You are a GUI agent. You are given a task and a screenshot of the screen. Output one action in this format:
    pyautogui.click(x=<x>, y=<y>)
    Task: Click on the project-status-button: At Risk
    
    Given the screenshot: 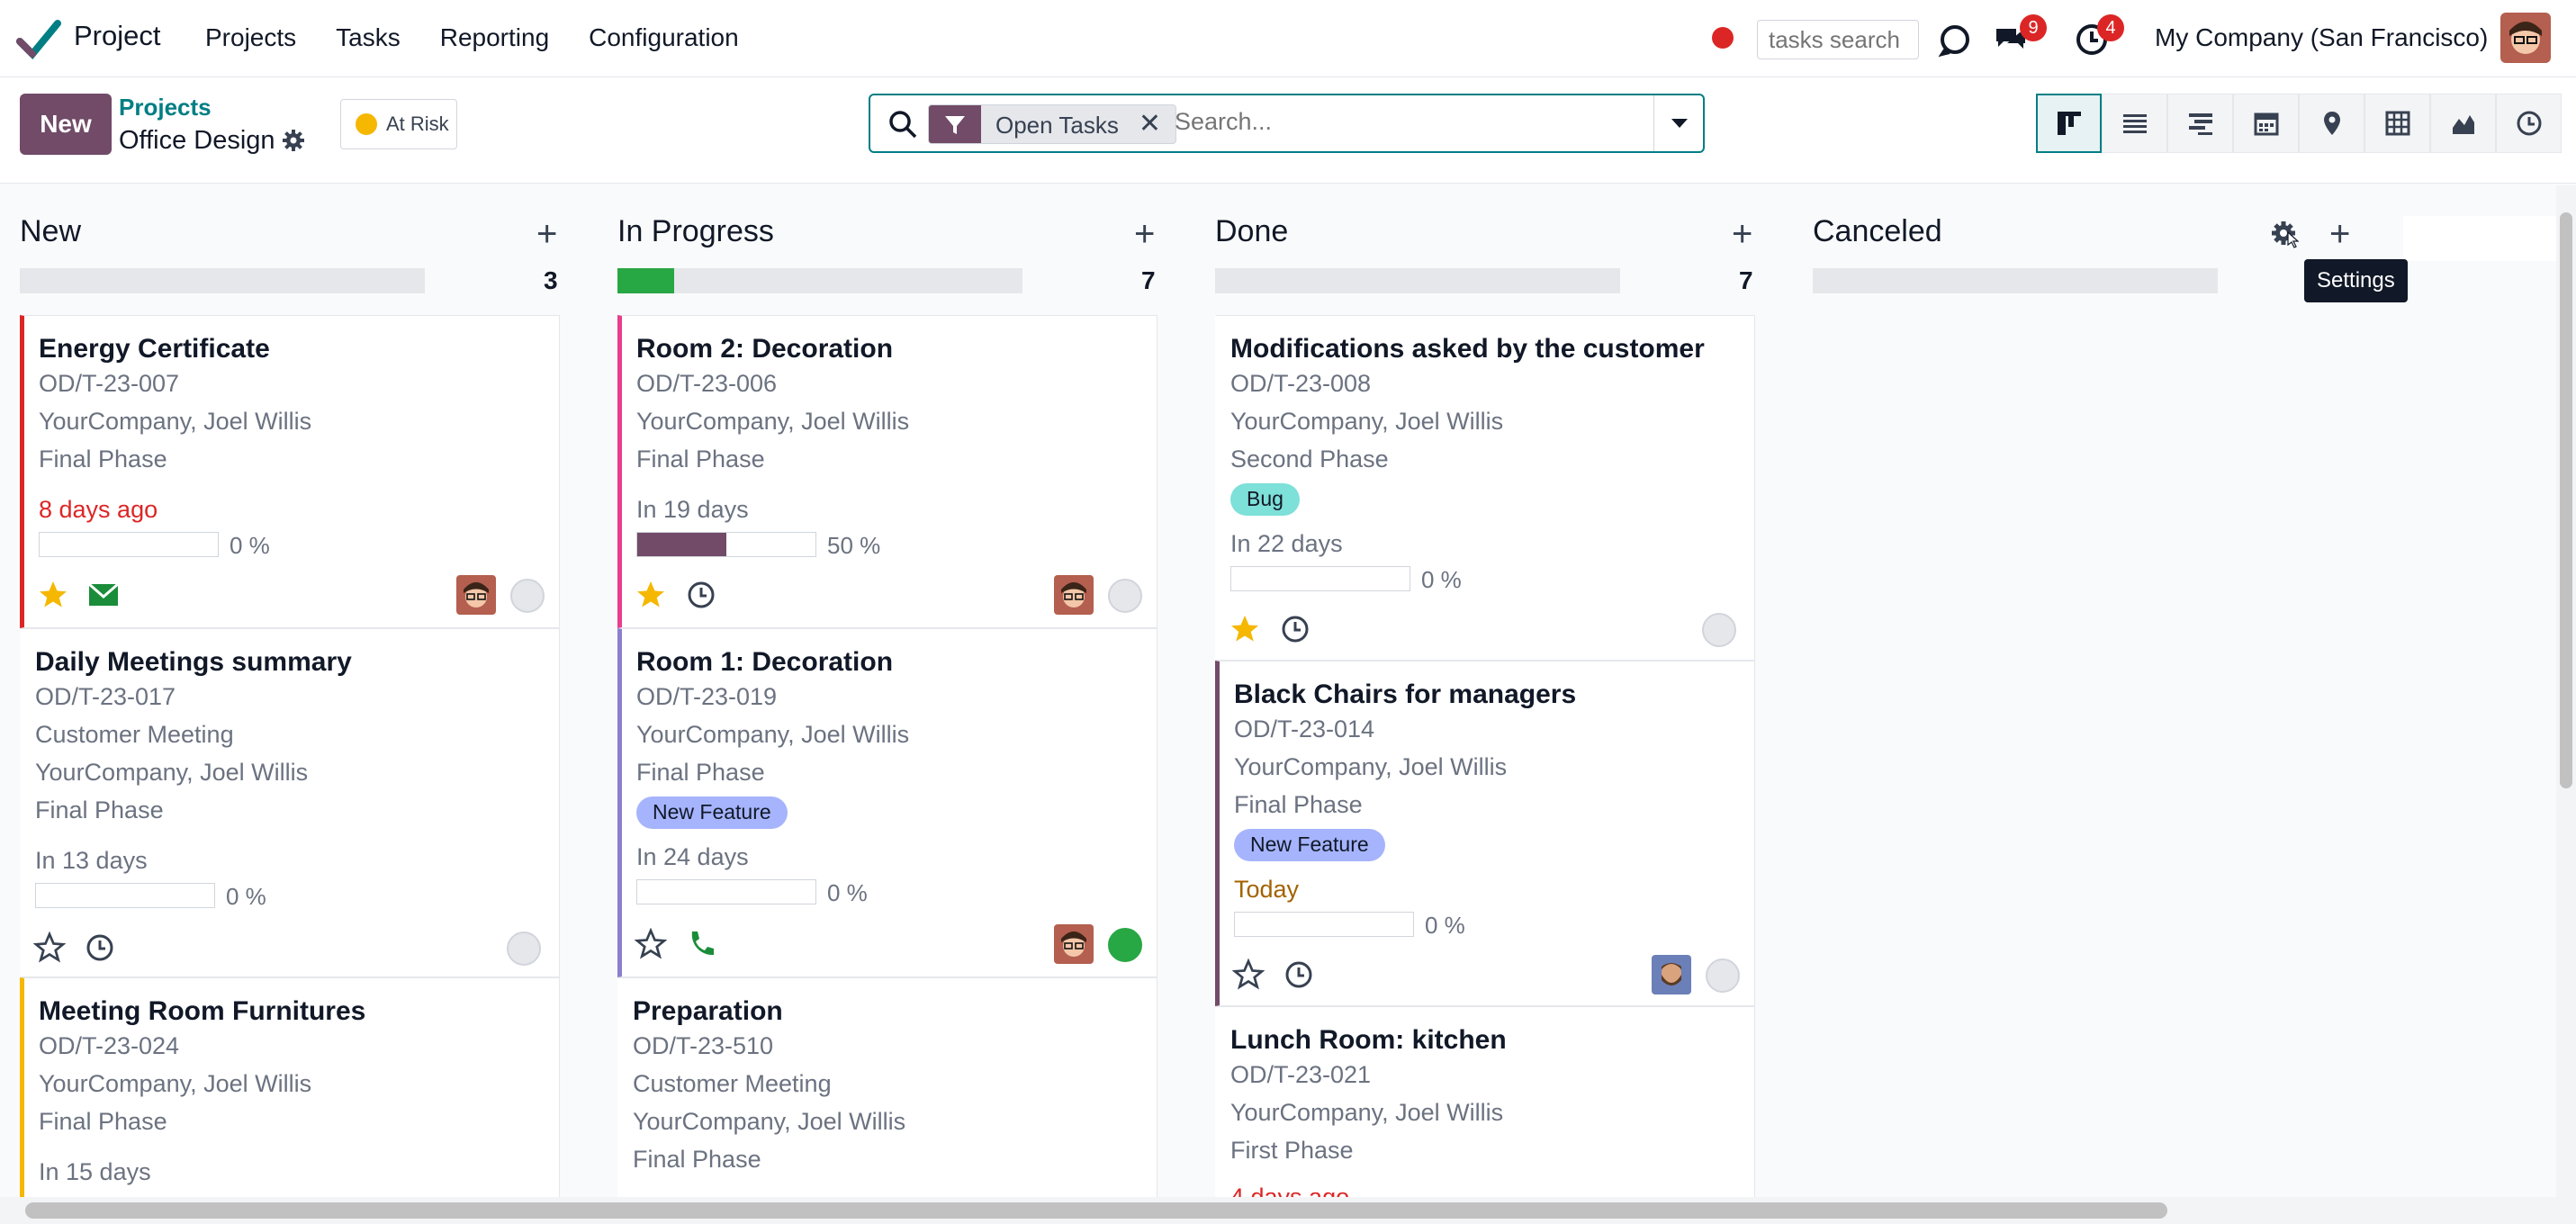 What is the action you would take?
    pyautogui.click(x=398, y=124)
    